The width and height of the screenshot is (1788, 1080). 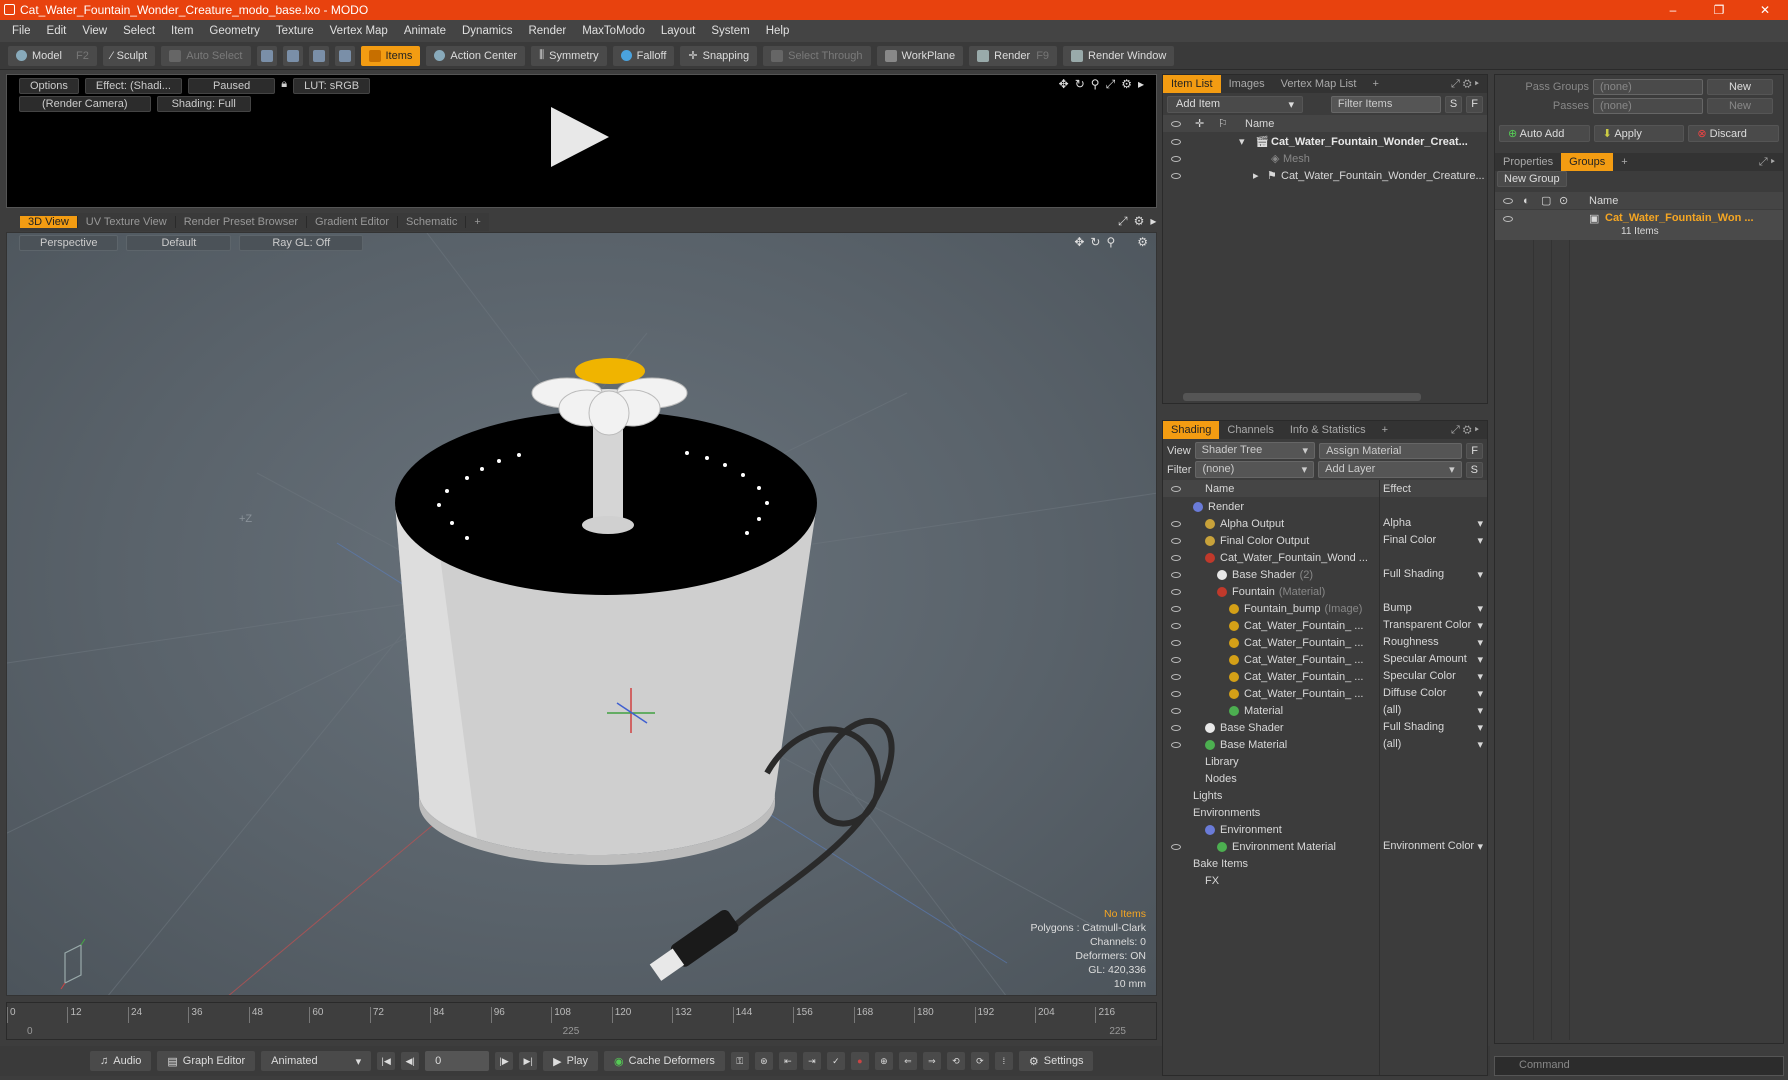 What do you see at coordinates (344, 55) in the screenshot?
I see `materials-mode-button` at bounding box center [344, 55].